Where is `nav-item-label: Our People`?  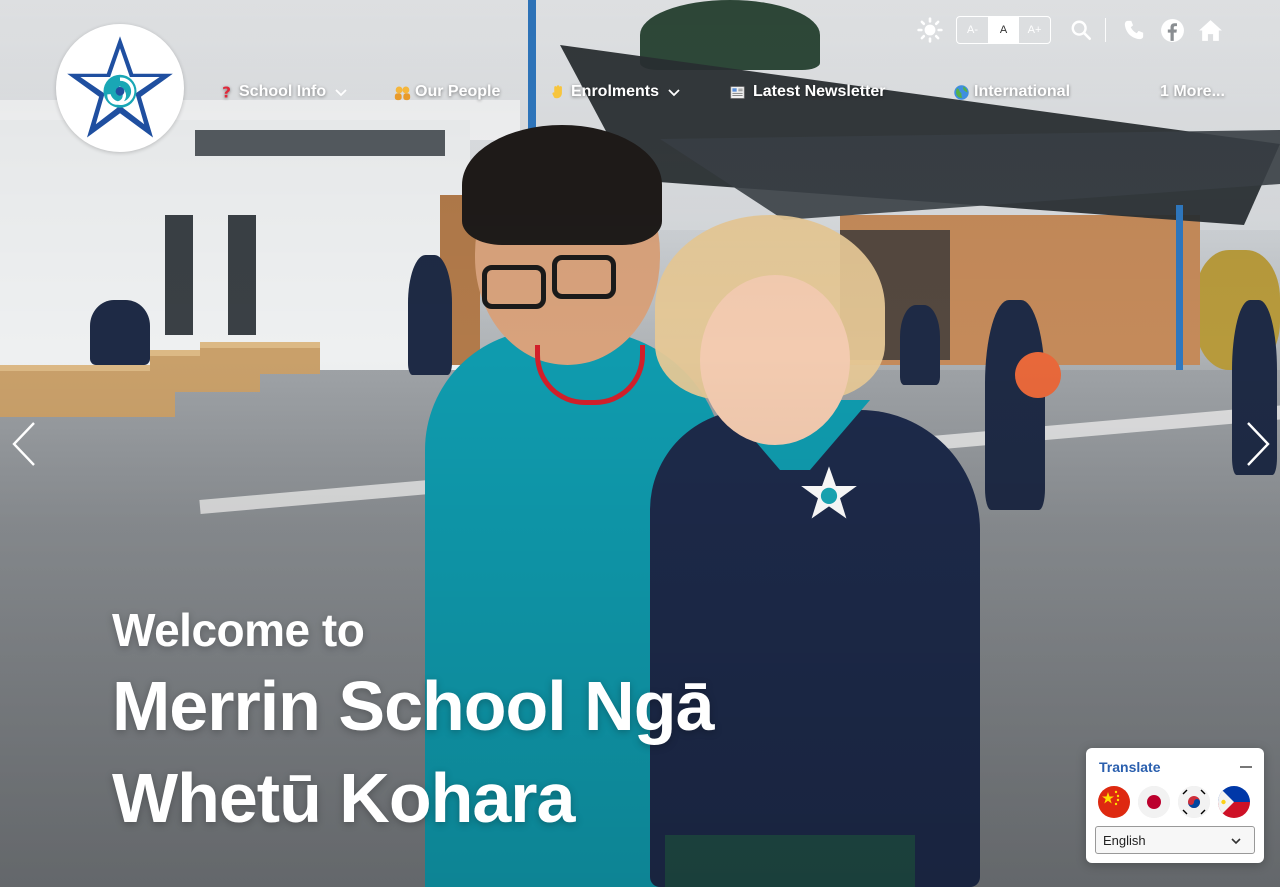
nav-item-label: Our People is located at coordinates (458, 91).